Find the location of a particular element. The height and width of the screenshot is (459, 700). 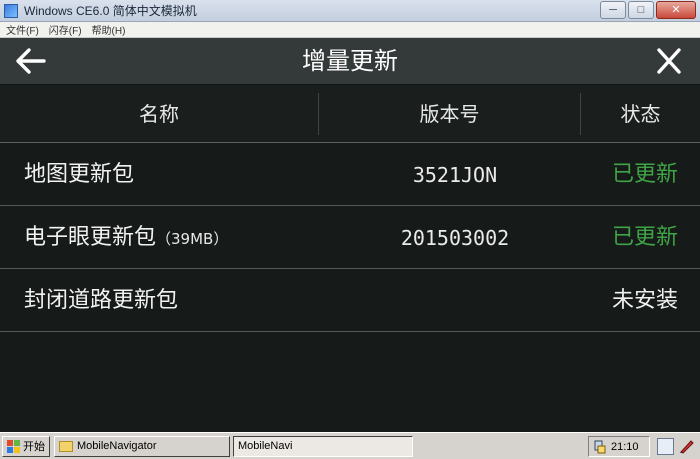

close-icon is located at coordinates (669, 61).